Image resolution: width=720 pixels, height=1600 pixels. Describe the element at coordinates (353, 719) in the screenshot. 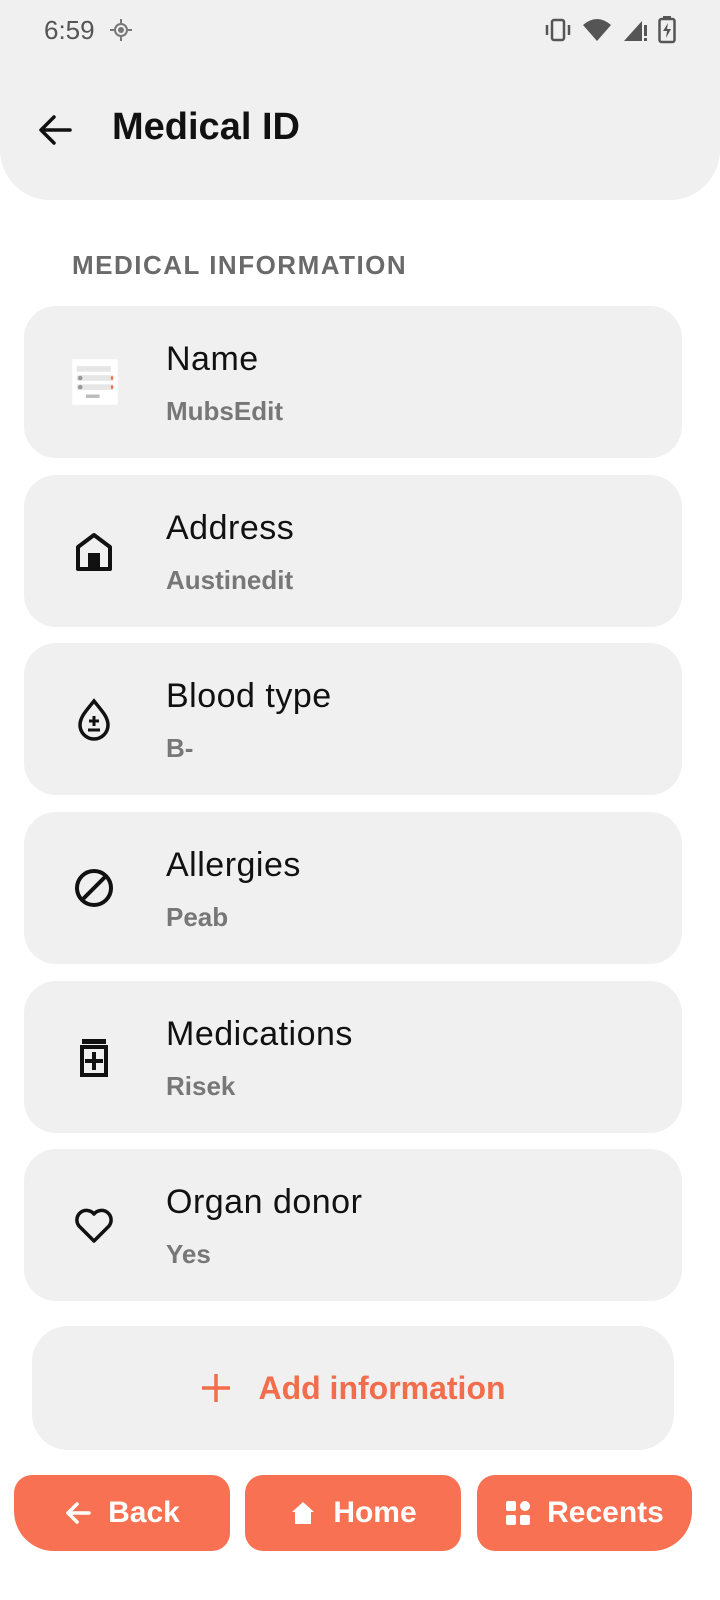

I see `info-card-blood-type: Blood type B-` at that location.